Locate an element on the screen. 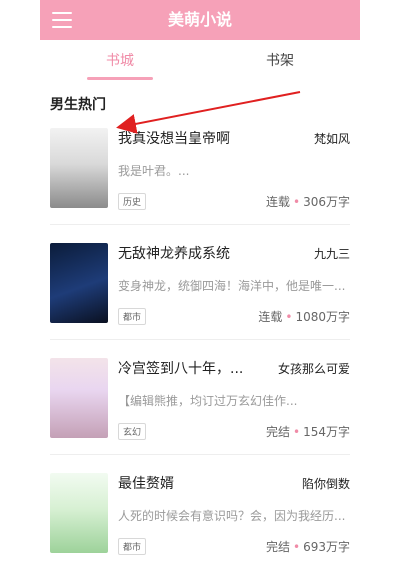 The width and height of the screenshot is (400, 569). book-title-row: 最佳赘婿 陷你倒数 is located at coordinates (234, 483).